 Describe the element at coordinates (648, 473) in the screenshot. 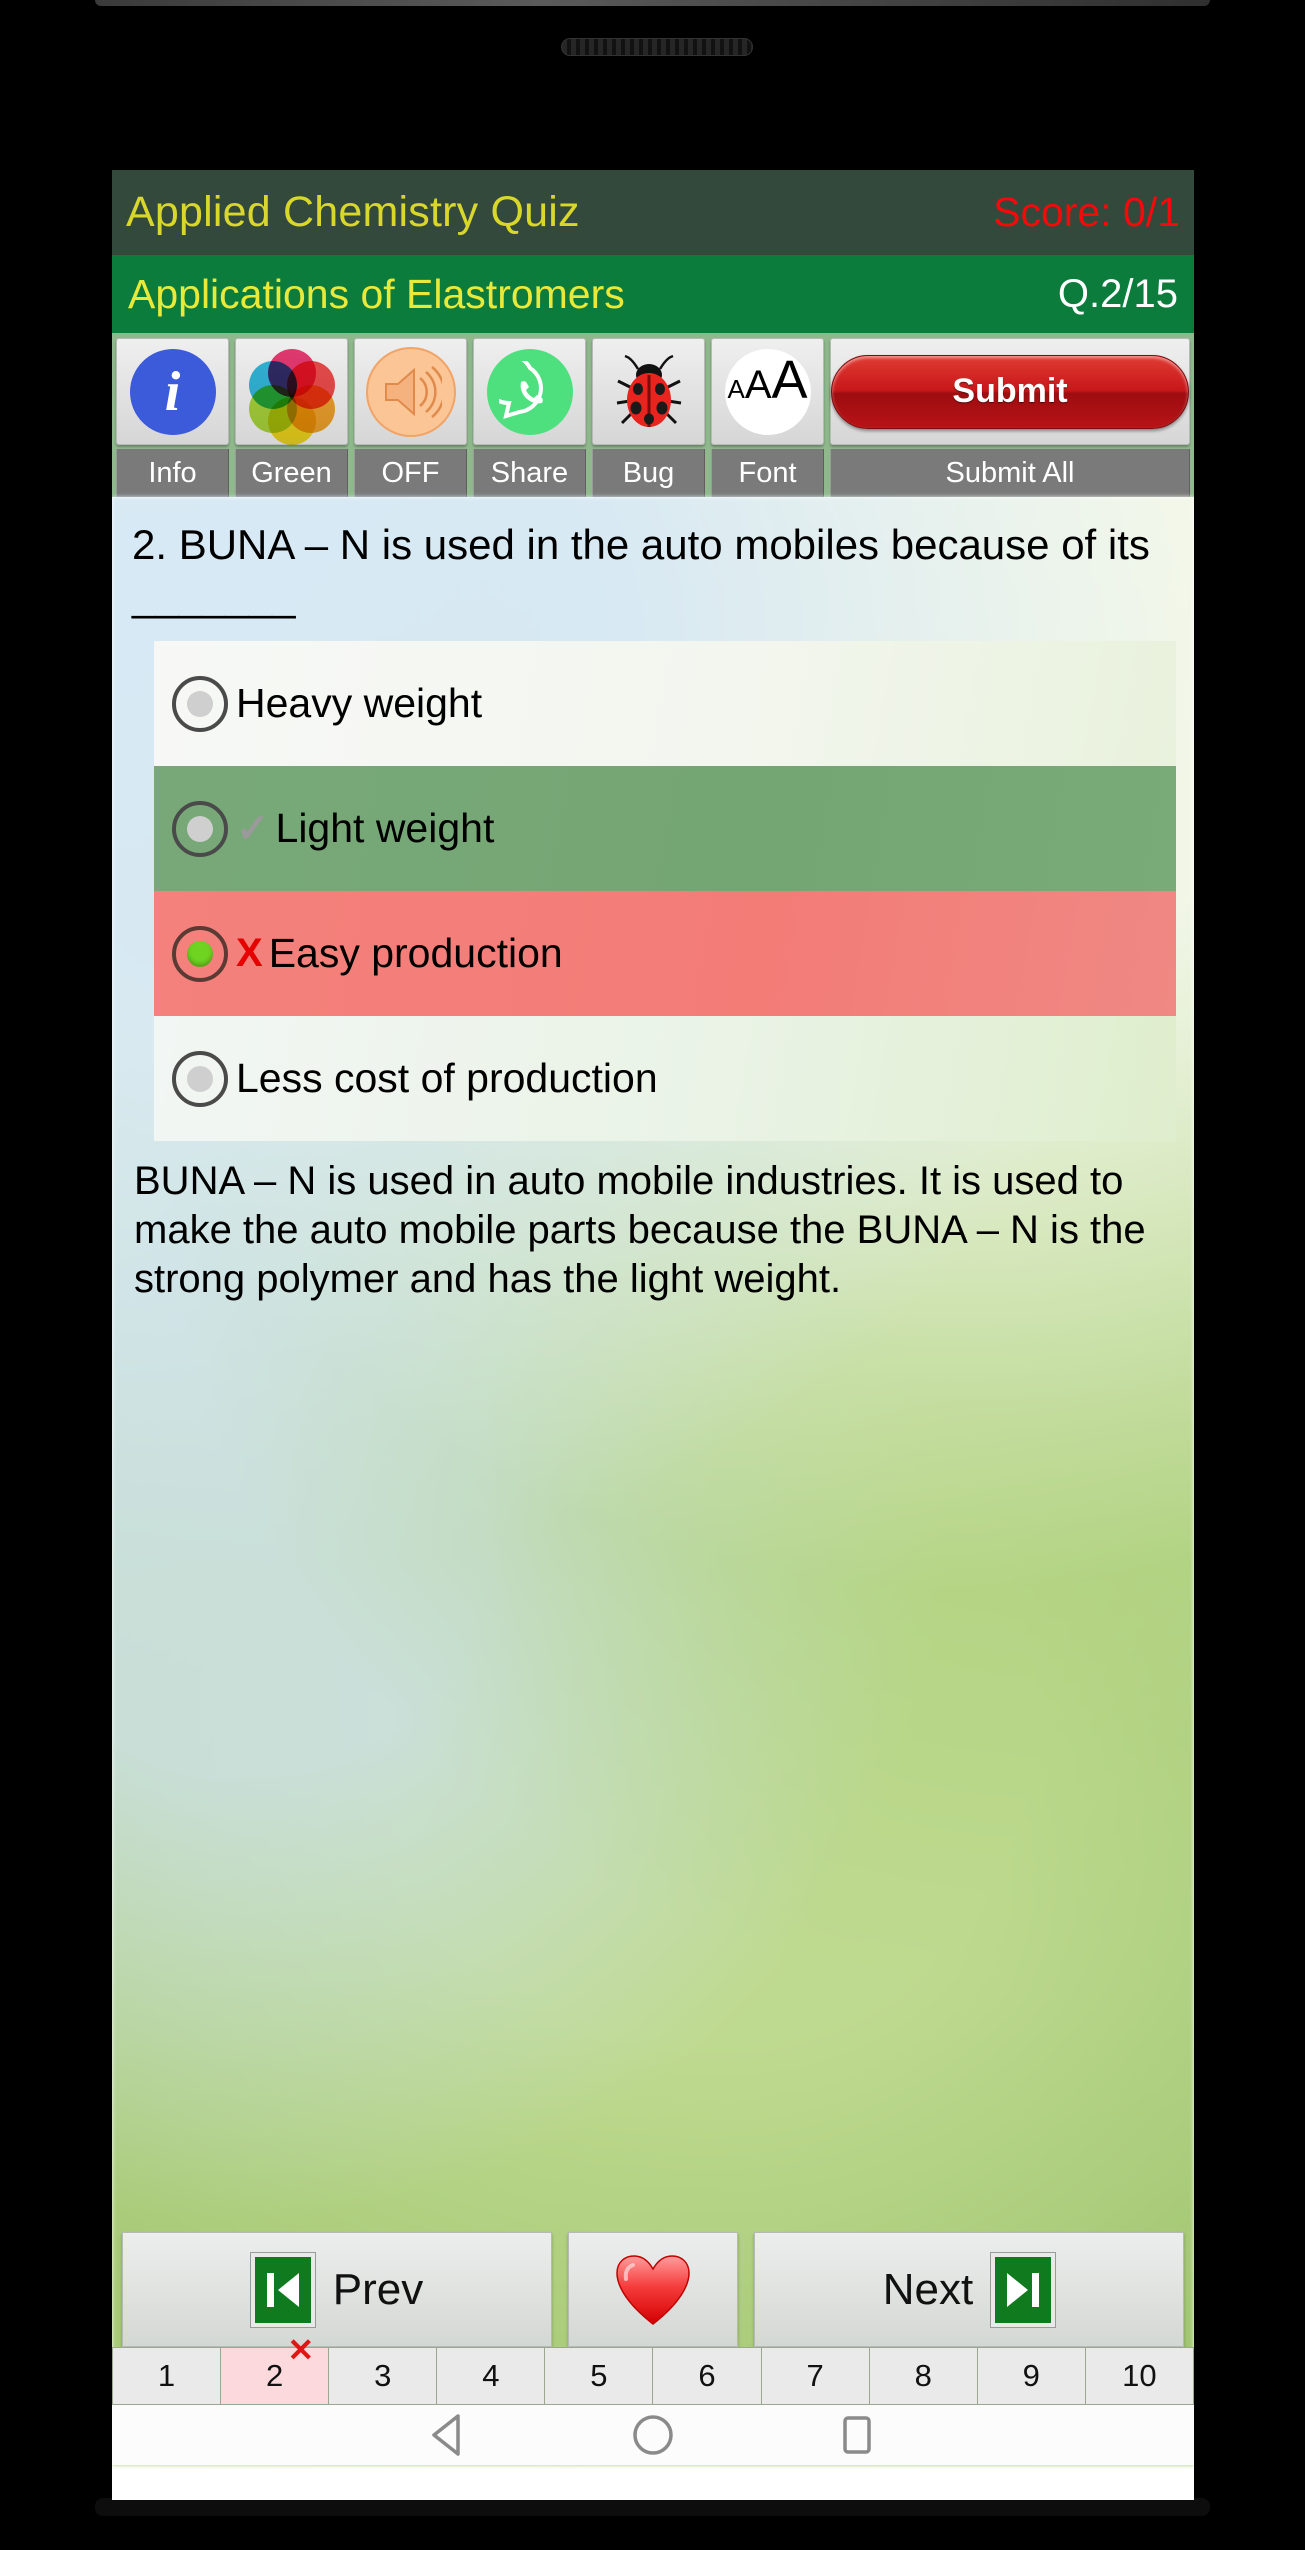

I see `toolbar-label-bug: Bug` at that location.